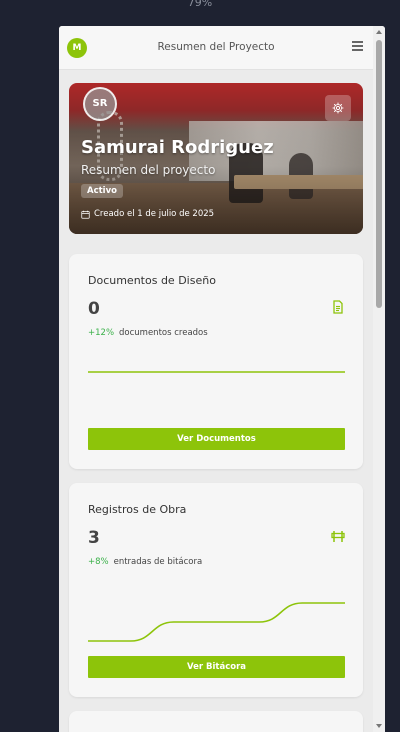  Describe the element at coordinates (200, 4) in the screenshot. I see `zoom-level: 79%` at that location.